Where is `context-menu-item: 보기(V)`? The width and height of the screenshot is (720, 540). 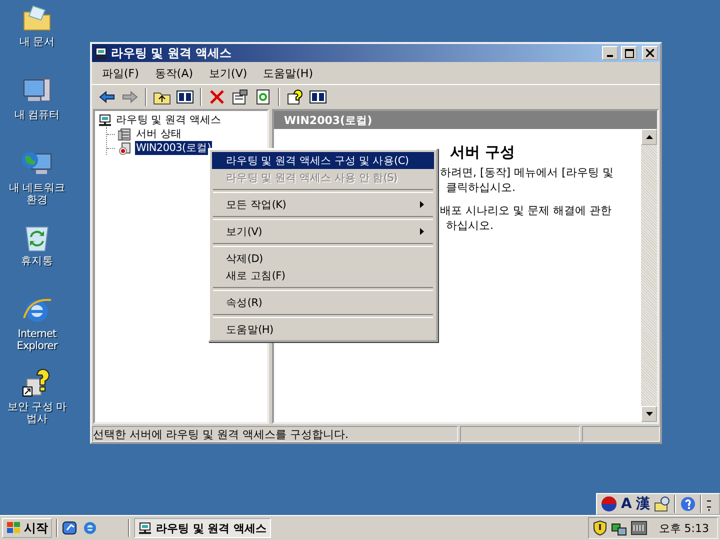 context-menu-item: 보기(V) is located at coordinates (323, 231).